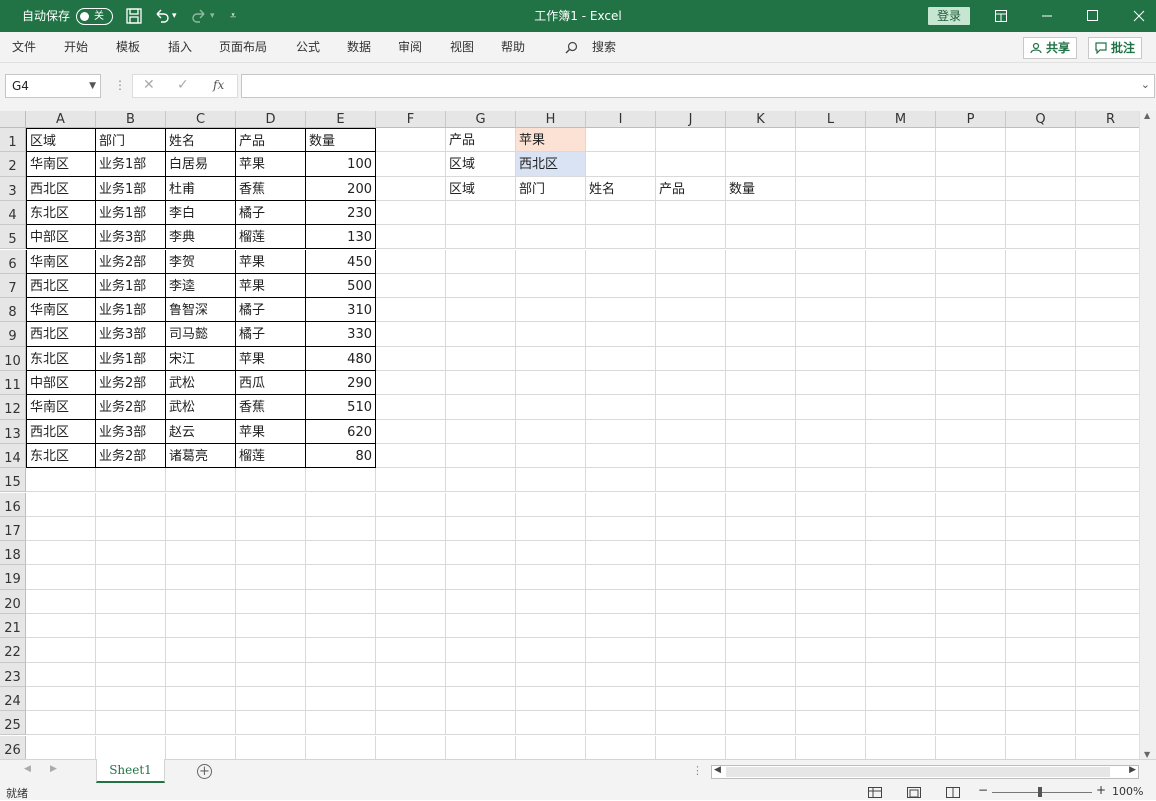 The height and width of the screenshot is (801, 1156). What do you see at coordinates (27, 769) in the screenshot?
I see `prev-sheet-icon: ◀` at bounding box center [27, 769].